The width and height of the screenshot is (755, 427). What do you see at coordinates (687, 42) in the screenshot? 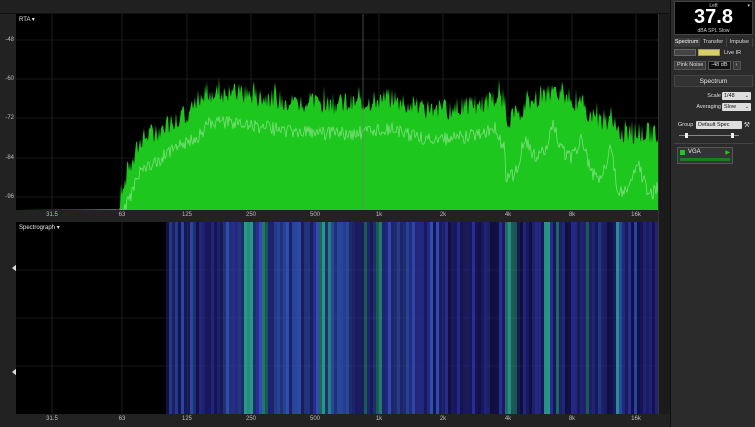
I see `tab-spectrum: Spectrum` at bounding box center [687, 42].